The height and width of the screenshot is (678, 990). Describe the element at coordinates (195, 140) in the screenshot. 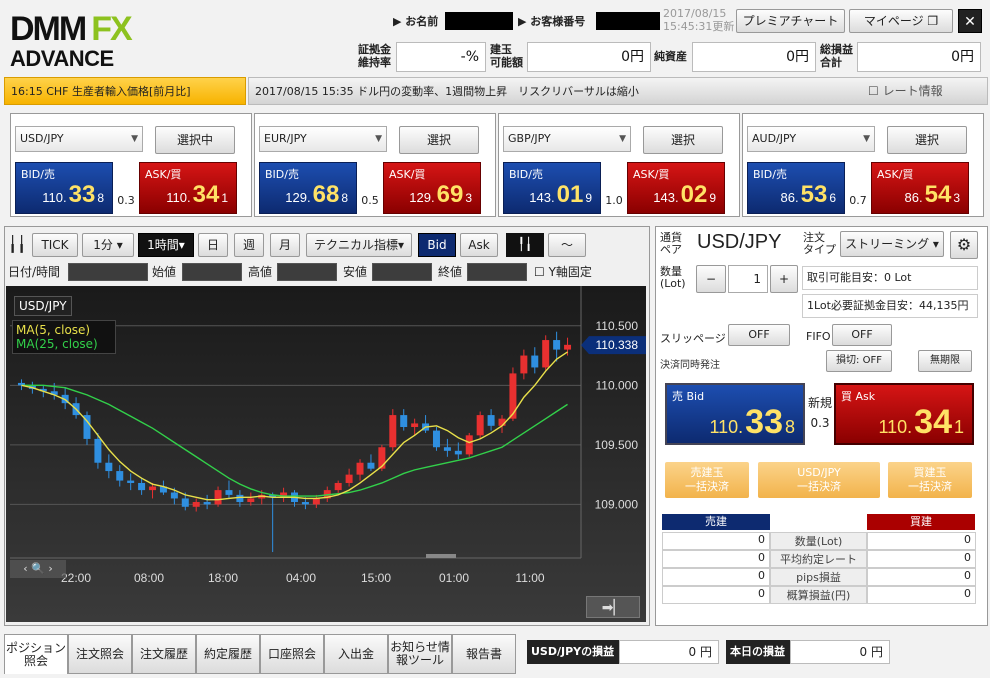

I see `select-button: 選択中` at that location.